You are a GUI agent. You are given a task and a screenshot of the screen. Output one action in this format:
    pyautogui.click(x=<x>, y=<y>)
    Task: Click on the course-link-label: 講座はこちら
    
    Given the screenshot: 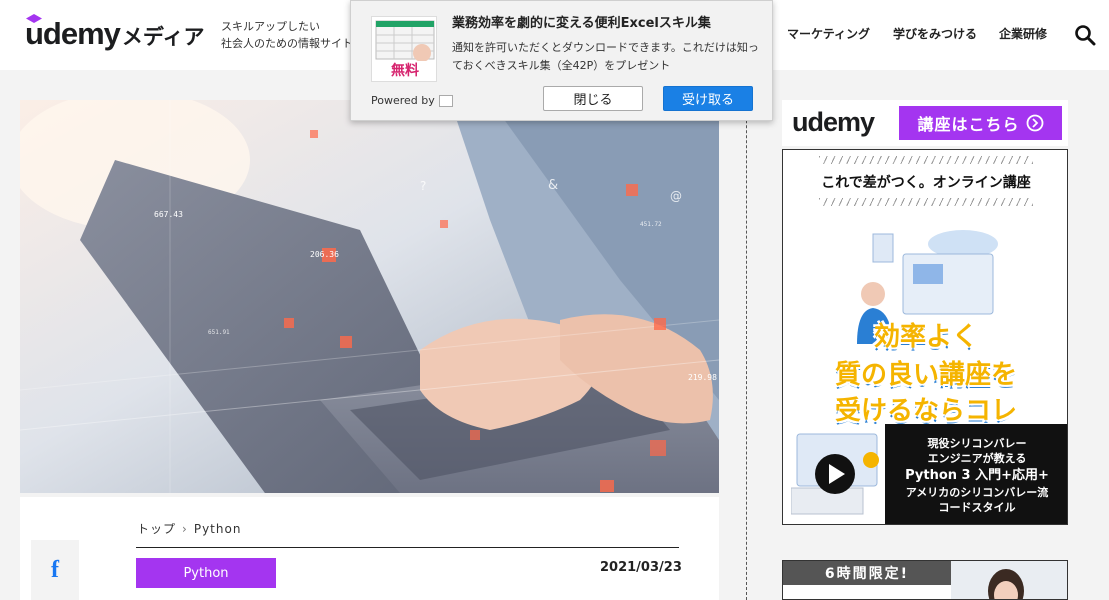 What is the action you would take?
    pyautogui.click(x=968, y=124)
    